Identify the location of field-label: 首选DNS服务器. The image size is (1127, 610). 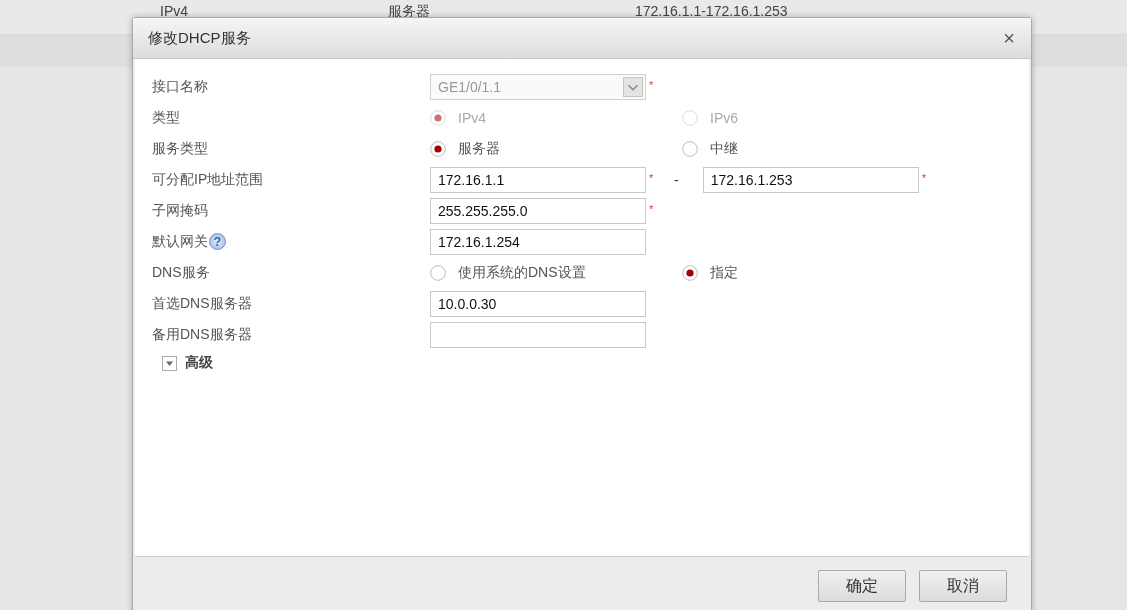
(202, 303).